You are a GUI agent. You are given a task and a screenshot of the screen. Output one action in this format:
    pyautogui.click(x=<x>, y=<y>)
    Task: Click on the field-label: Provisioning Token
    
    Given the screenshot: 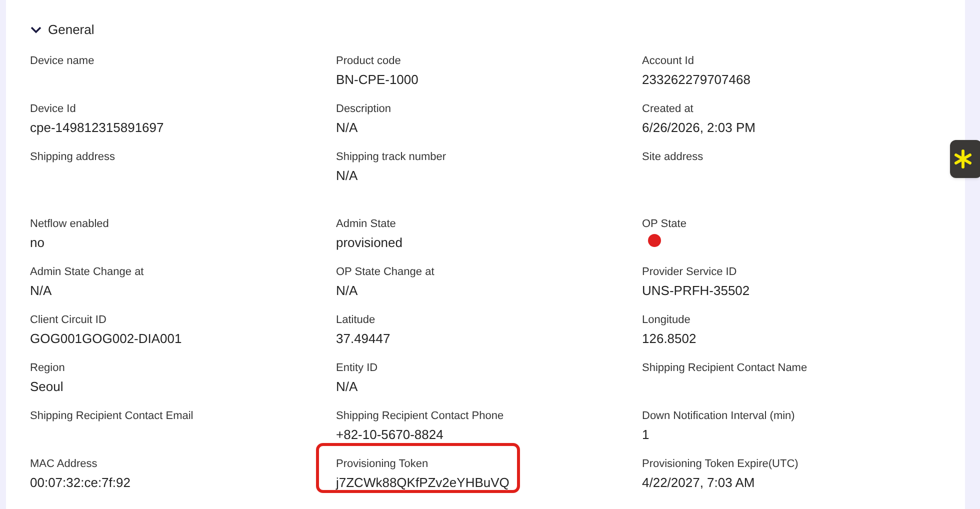 What is the action you would take?
    pyautogui.click(x=382, y=464)
    